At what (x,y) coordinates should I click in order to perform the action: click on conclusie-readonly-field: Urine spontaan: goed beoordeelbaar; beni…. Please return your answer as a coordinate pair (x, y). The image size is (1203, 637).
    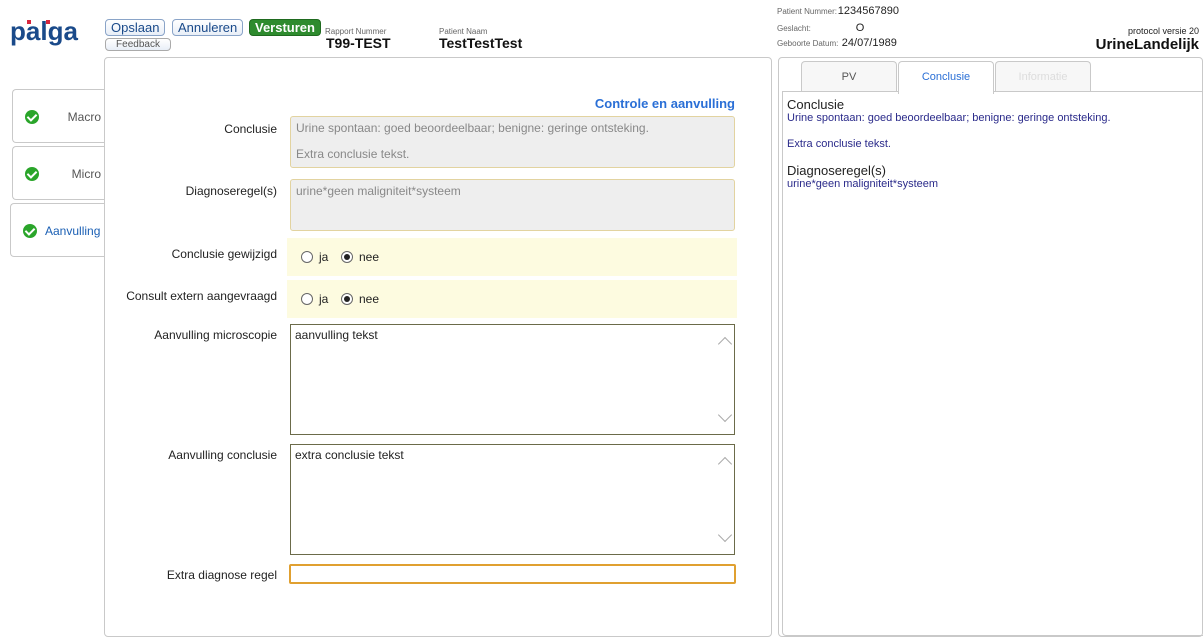
    Looking at the image, I should click on (512, 142).